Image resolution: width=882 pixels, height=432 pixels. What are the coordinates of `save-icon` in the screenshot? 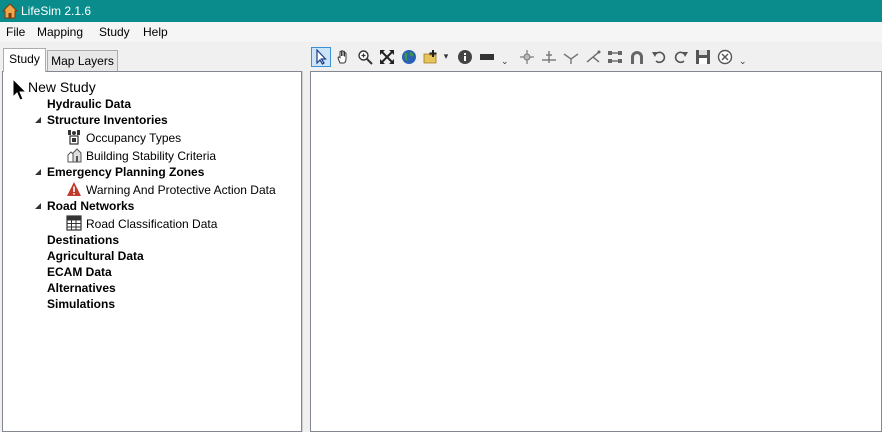 It's located at (703, 57).